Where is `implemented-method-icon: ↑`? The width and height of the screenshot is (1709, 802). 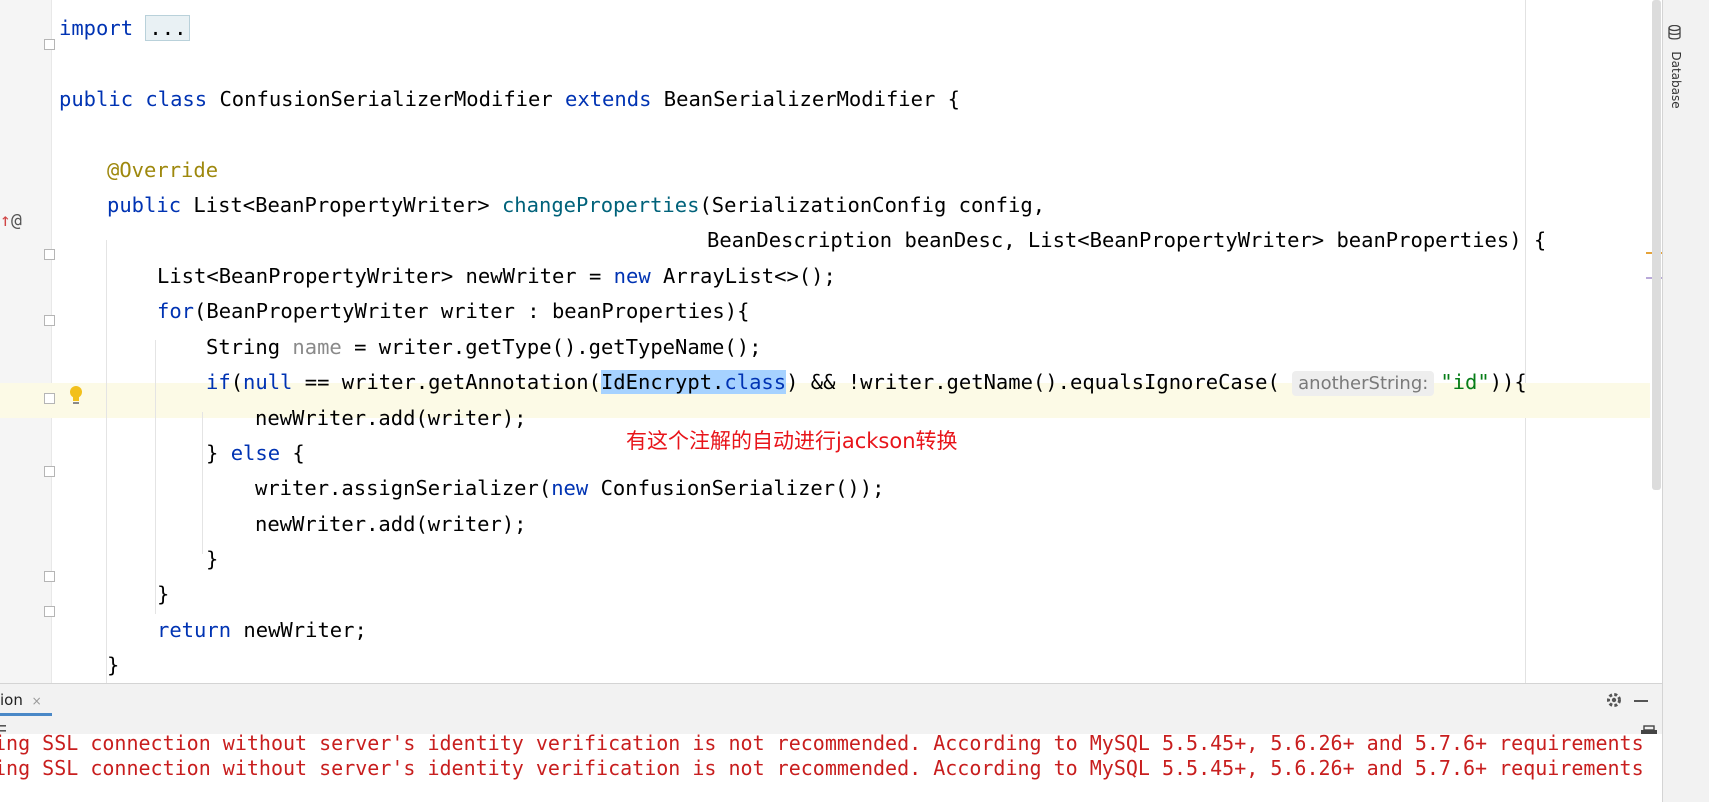
implemented-method-icon: ↑ is located at coordinates (5, 221).